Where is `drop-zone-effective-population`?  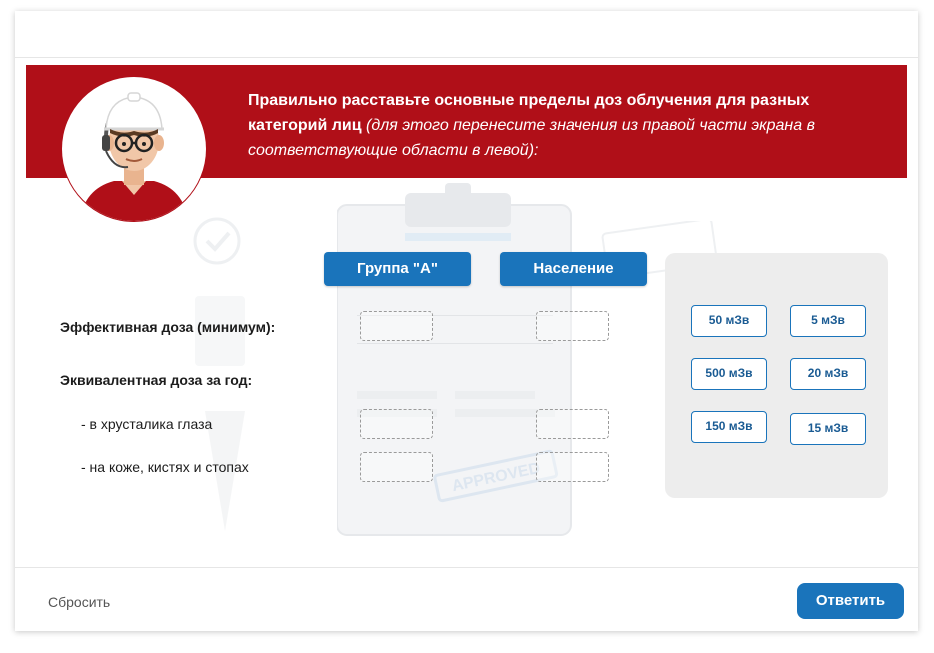
drop-zone-effective-population is located at coordinates (572, 326).